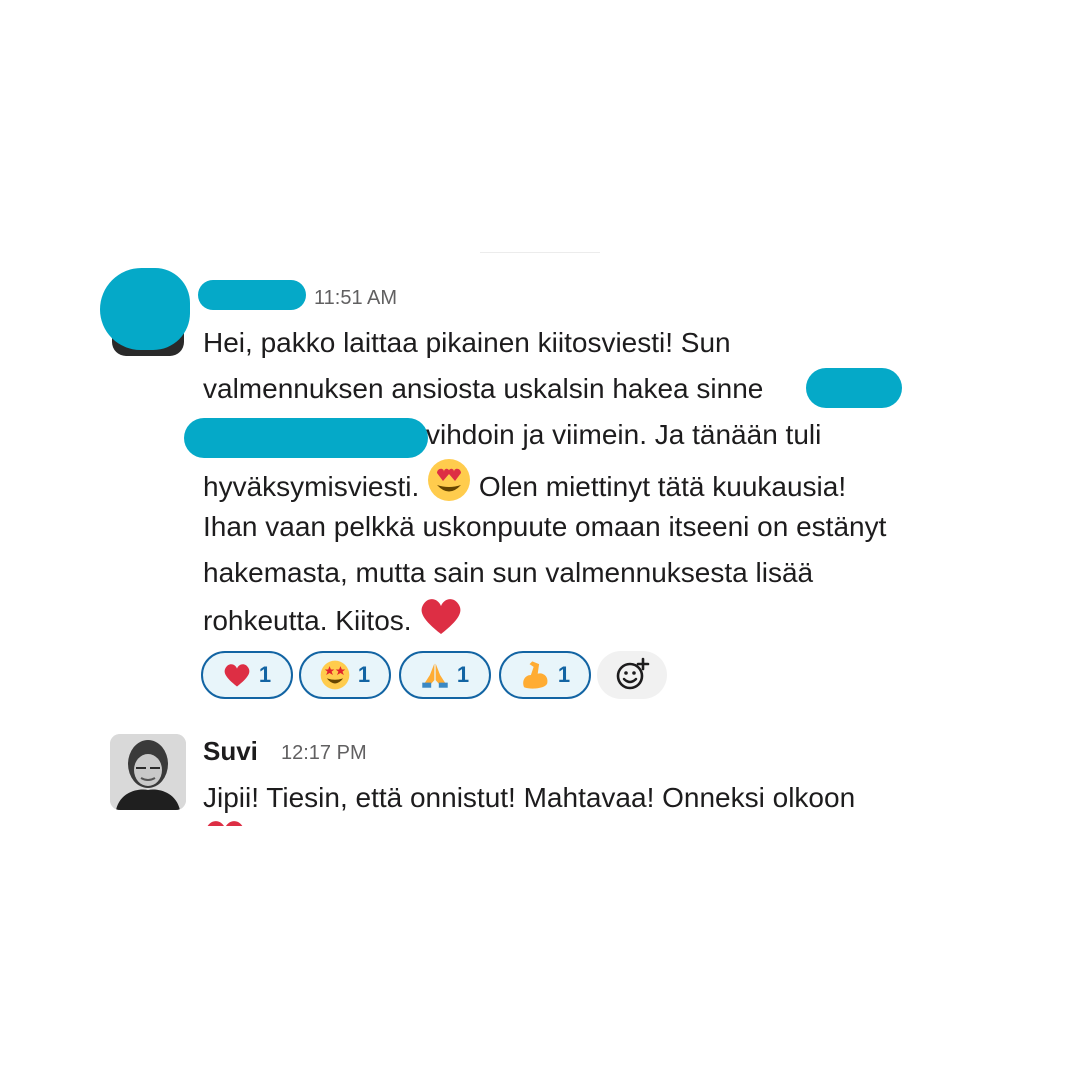  Describe the element at coordinates (435, 675) in the screenshot. I see `folded-hands-icon` at that location.